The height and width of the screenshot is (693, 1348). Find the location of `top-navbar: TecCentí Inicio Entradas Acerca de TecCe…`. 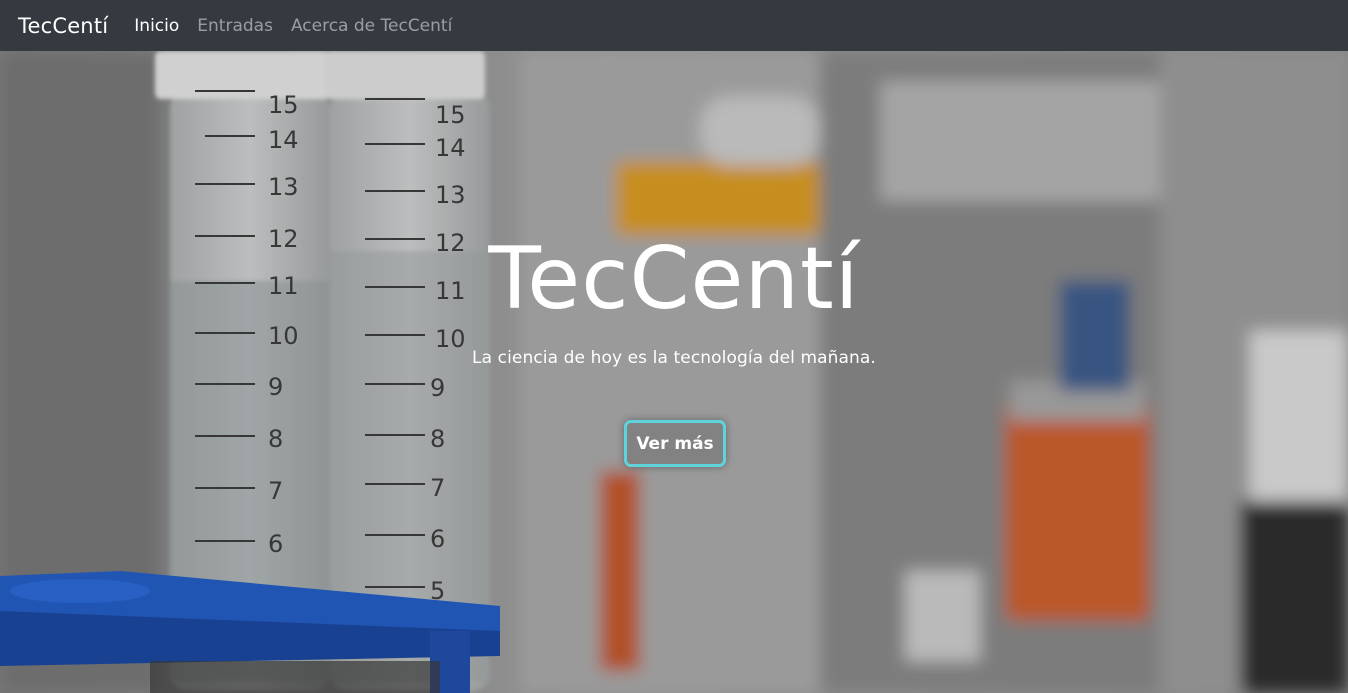

top-navbar: TecCentí Inicio Entradas Acerca de TecCe… is located at coordinates (674, 25).